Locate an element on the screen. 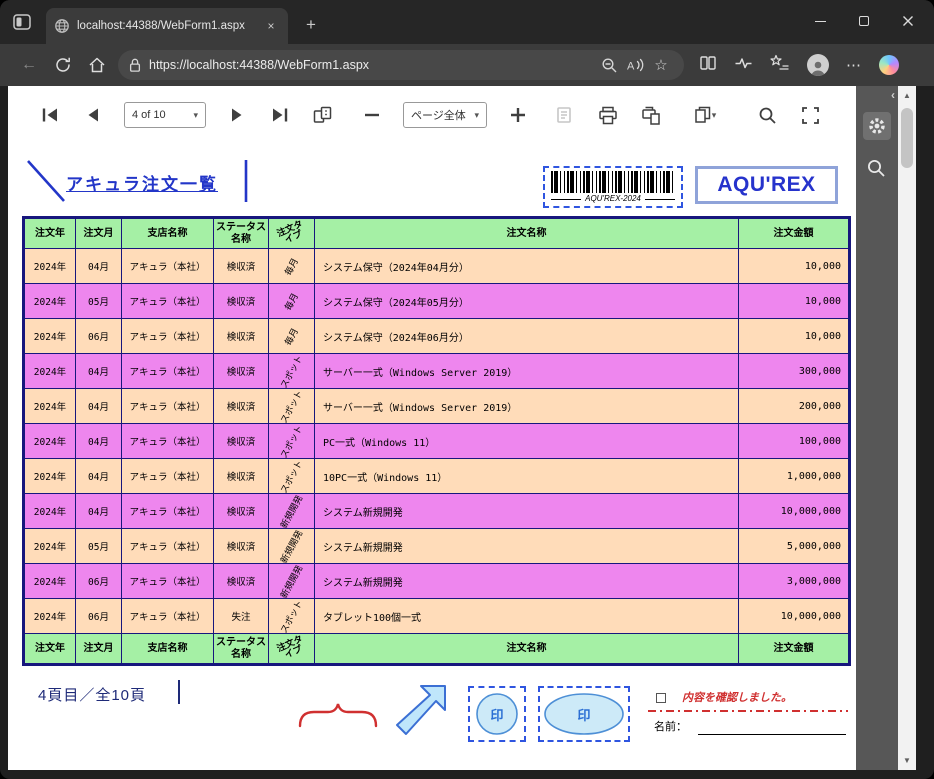  settings-more-button: ⋯ is located at coordinates (854, 65).